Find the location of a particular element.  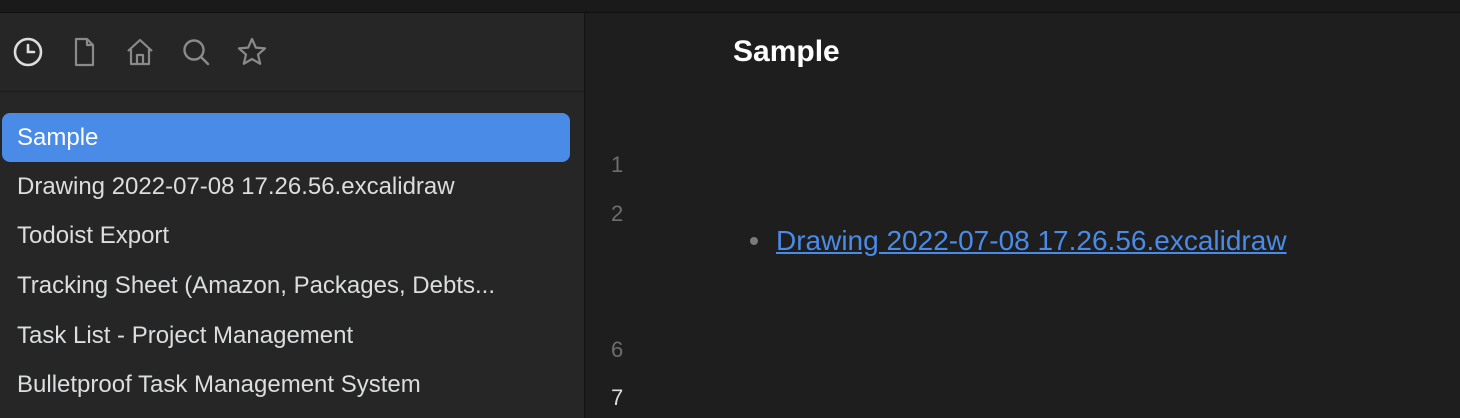

document-title: Sample is located at coordinates (786, 52).